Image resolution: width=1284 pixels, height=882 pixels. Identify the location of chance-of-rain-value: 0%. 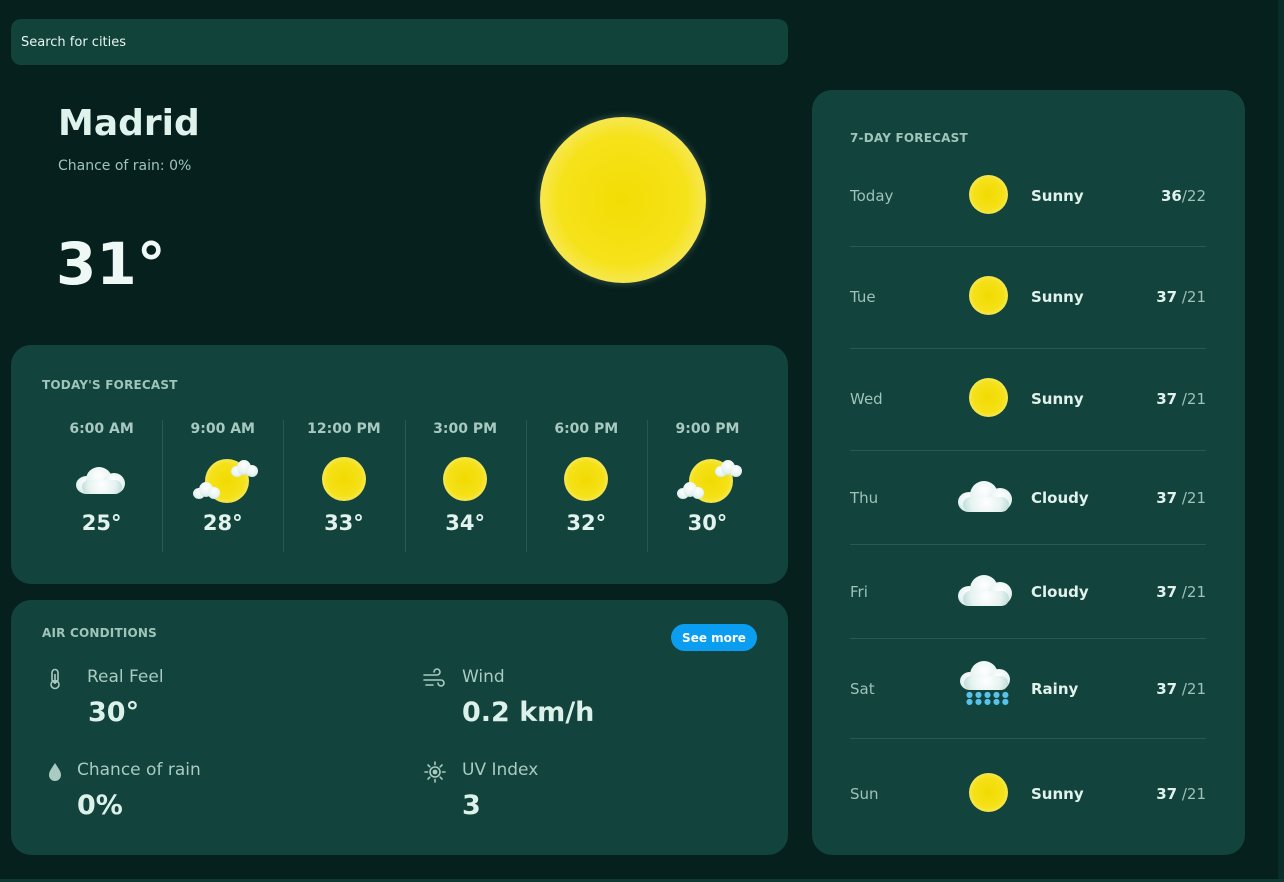
(100, 805).